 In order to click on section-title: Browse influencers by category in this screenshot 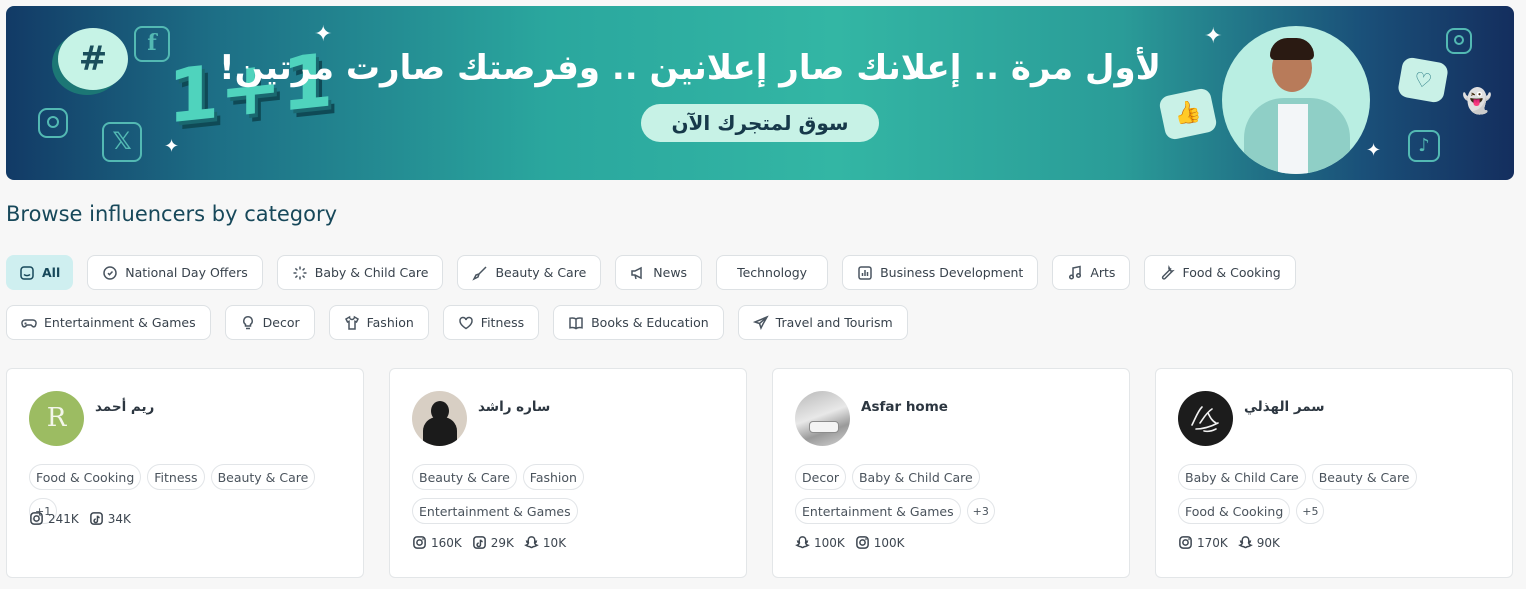, I will do `click(172, 214)`.